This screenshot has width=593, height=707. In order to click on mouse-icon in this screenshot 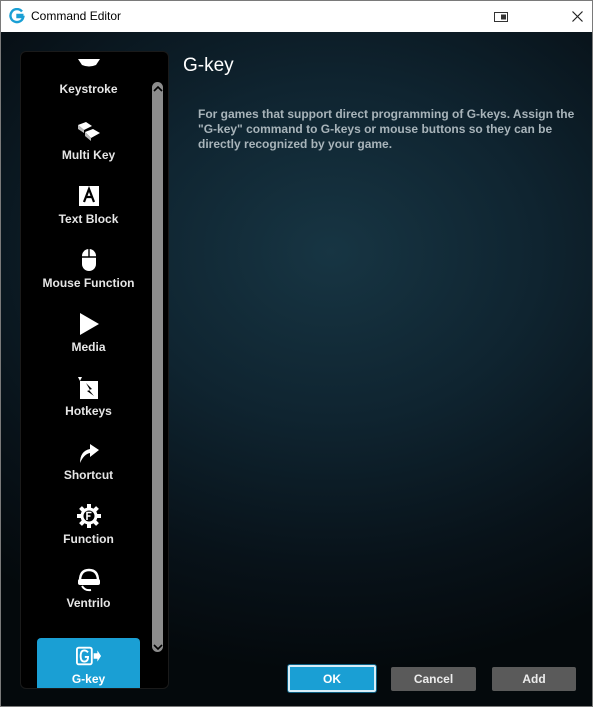, I will do `click(89, 260)`.